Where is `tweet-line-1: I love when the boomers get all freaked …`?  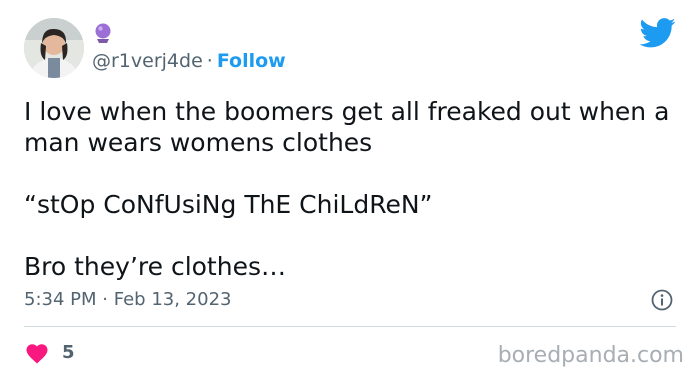 tweet-line-1: I love when the boomers get all freaked … is located at coordinates (347, 127).